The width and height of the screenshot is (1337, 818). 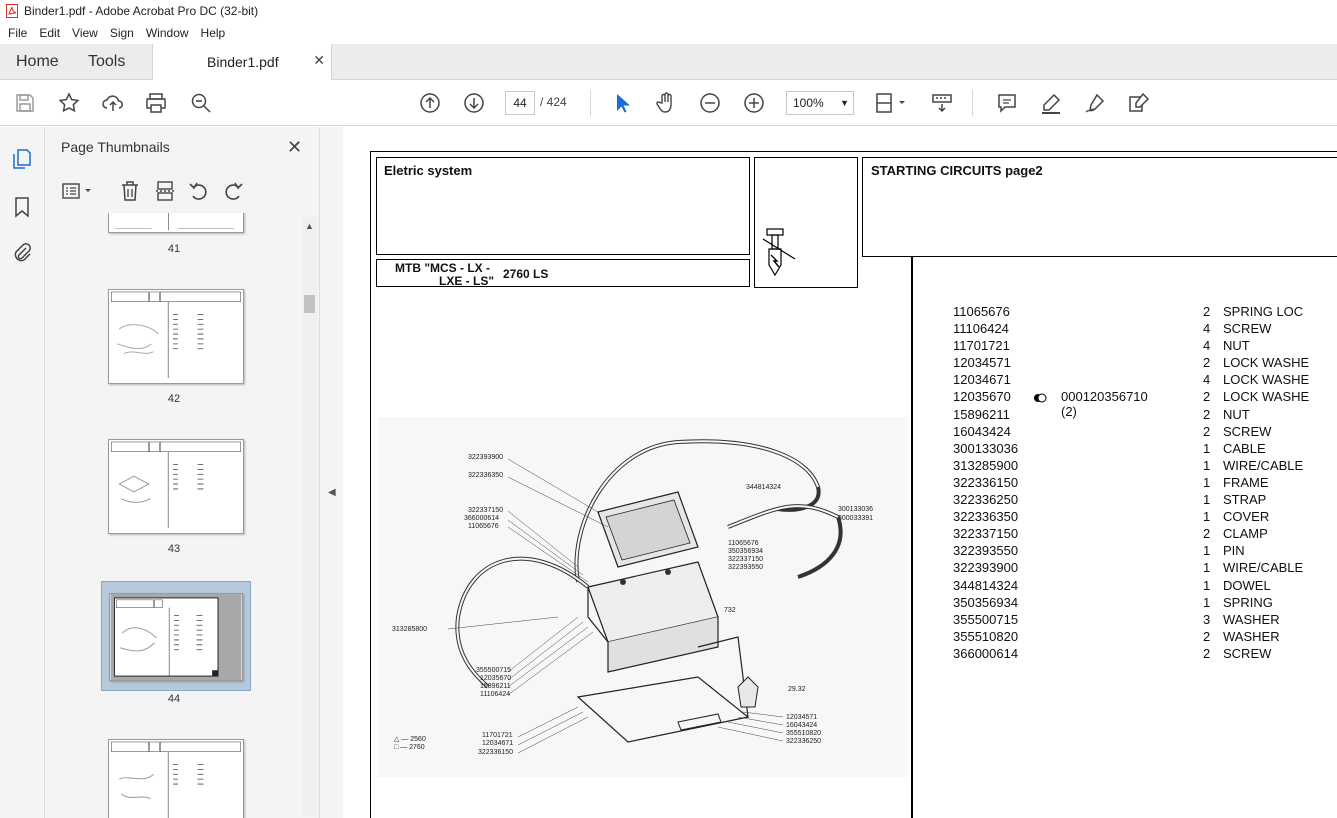 What do you see at coordinates (22, 207) in the screenshot?
I see `bookmarks-icon` at bounding box center [22, 207].